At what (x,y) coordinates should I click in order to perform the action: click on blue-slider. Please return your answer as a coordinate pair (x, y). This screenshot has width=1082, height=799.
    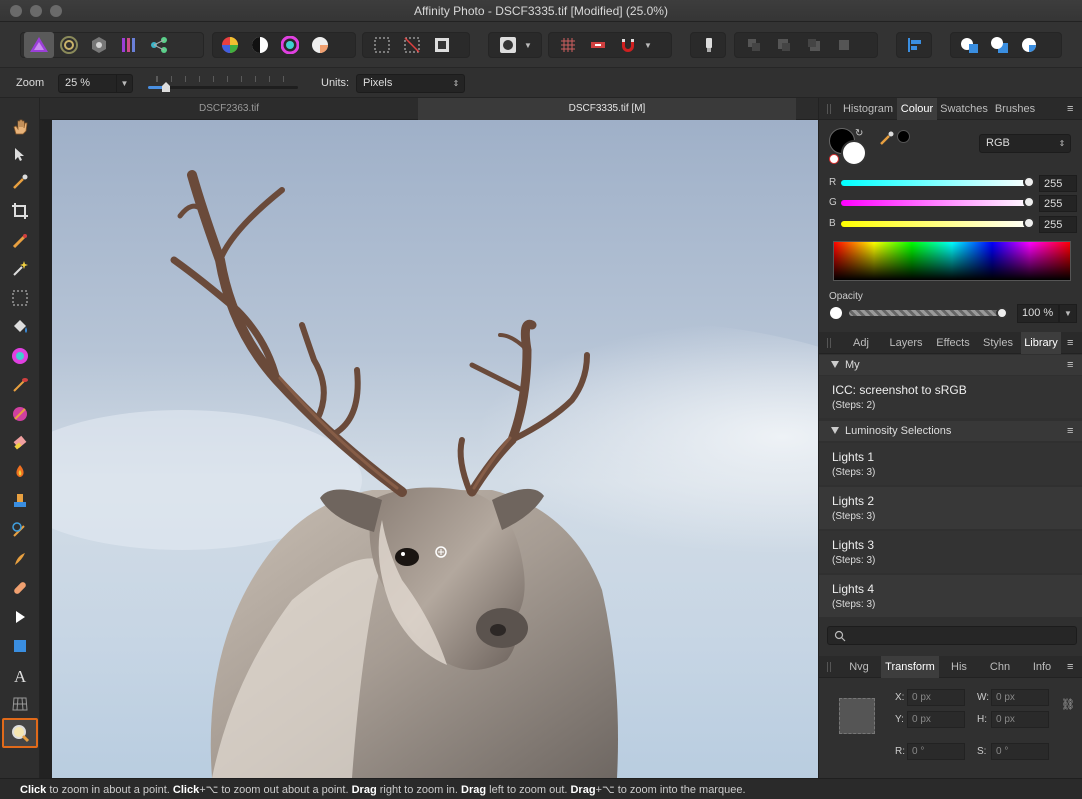
    Looking at the image, I should click on (936, 224).